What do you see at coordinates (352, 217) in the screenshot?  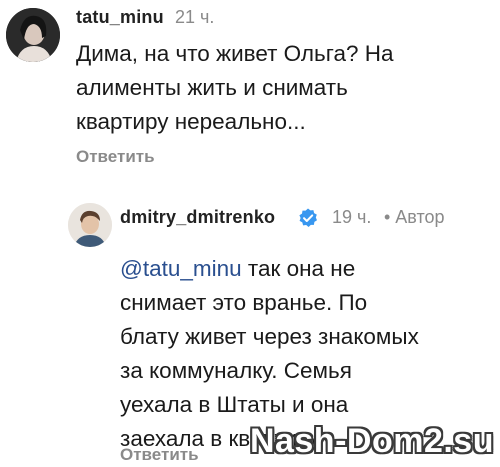 I see `comment-timestamp: 19 ч.` at bounding box center [352, 217].